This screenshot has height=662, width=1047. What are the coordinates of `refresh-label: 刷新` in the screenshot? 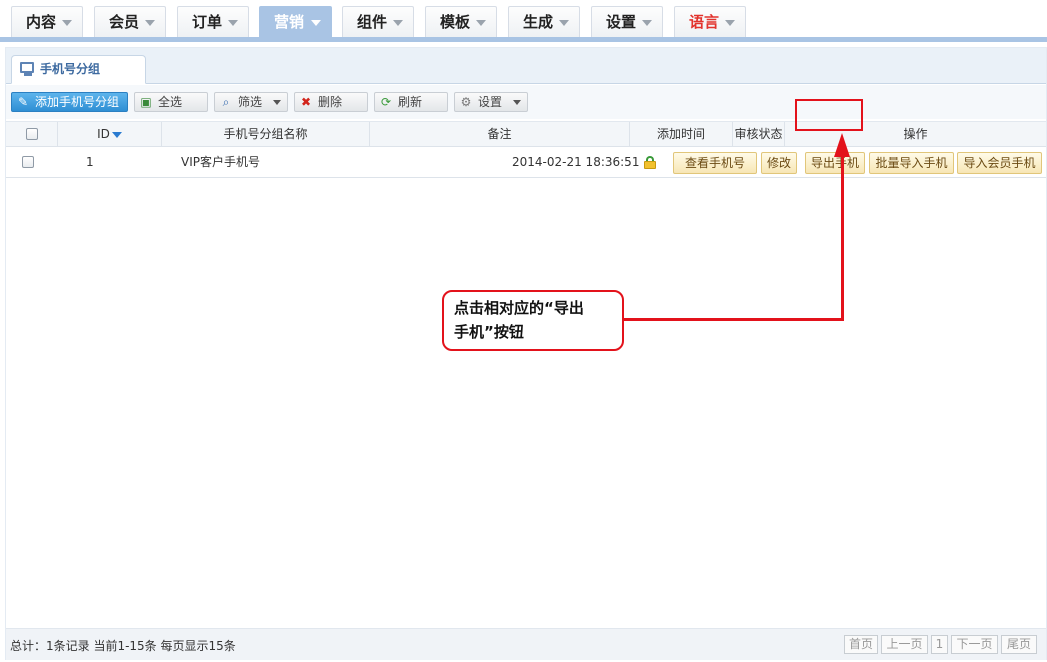 It's located at (410, 102).